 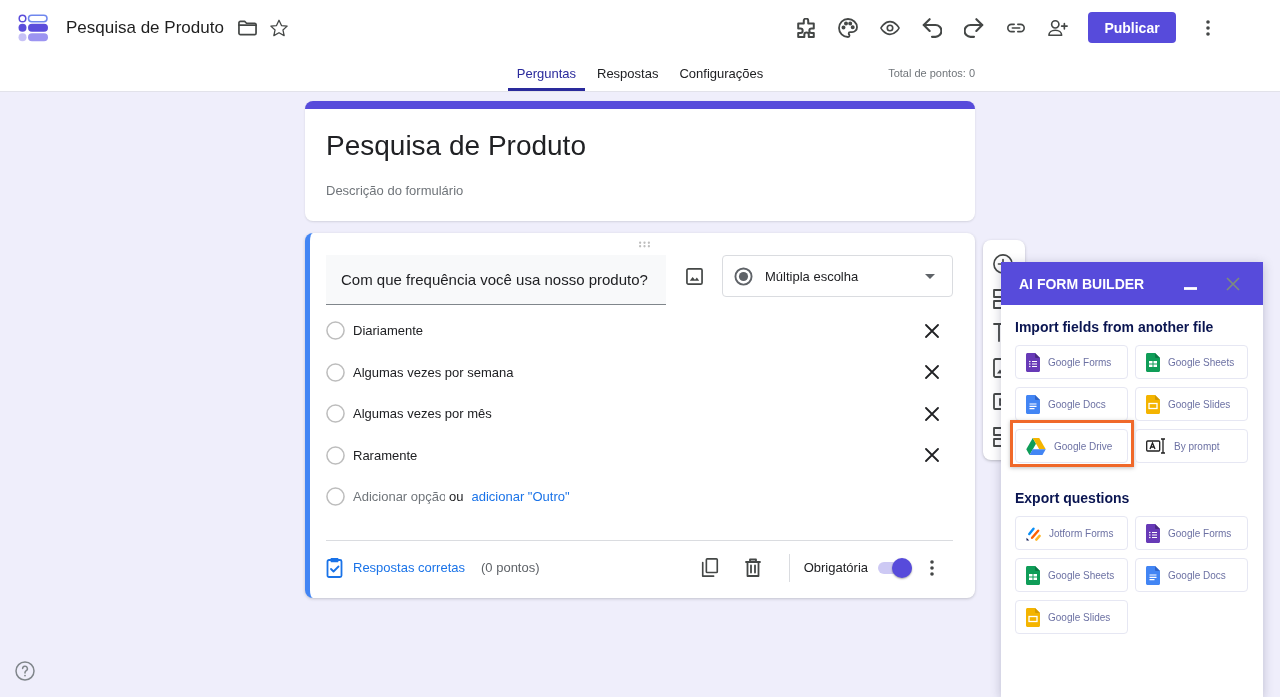 I want to click on palette-icon, so click(x=848, y=27).